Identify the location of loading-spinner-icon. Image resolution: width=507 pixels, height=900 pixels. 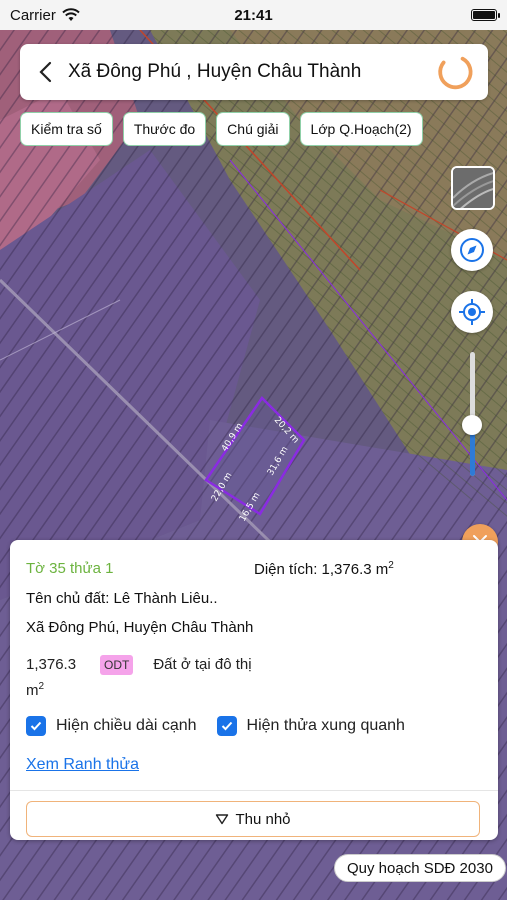
(455, 73).